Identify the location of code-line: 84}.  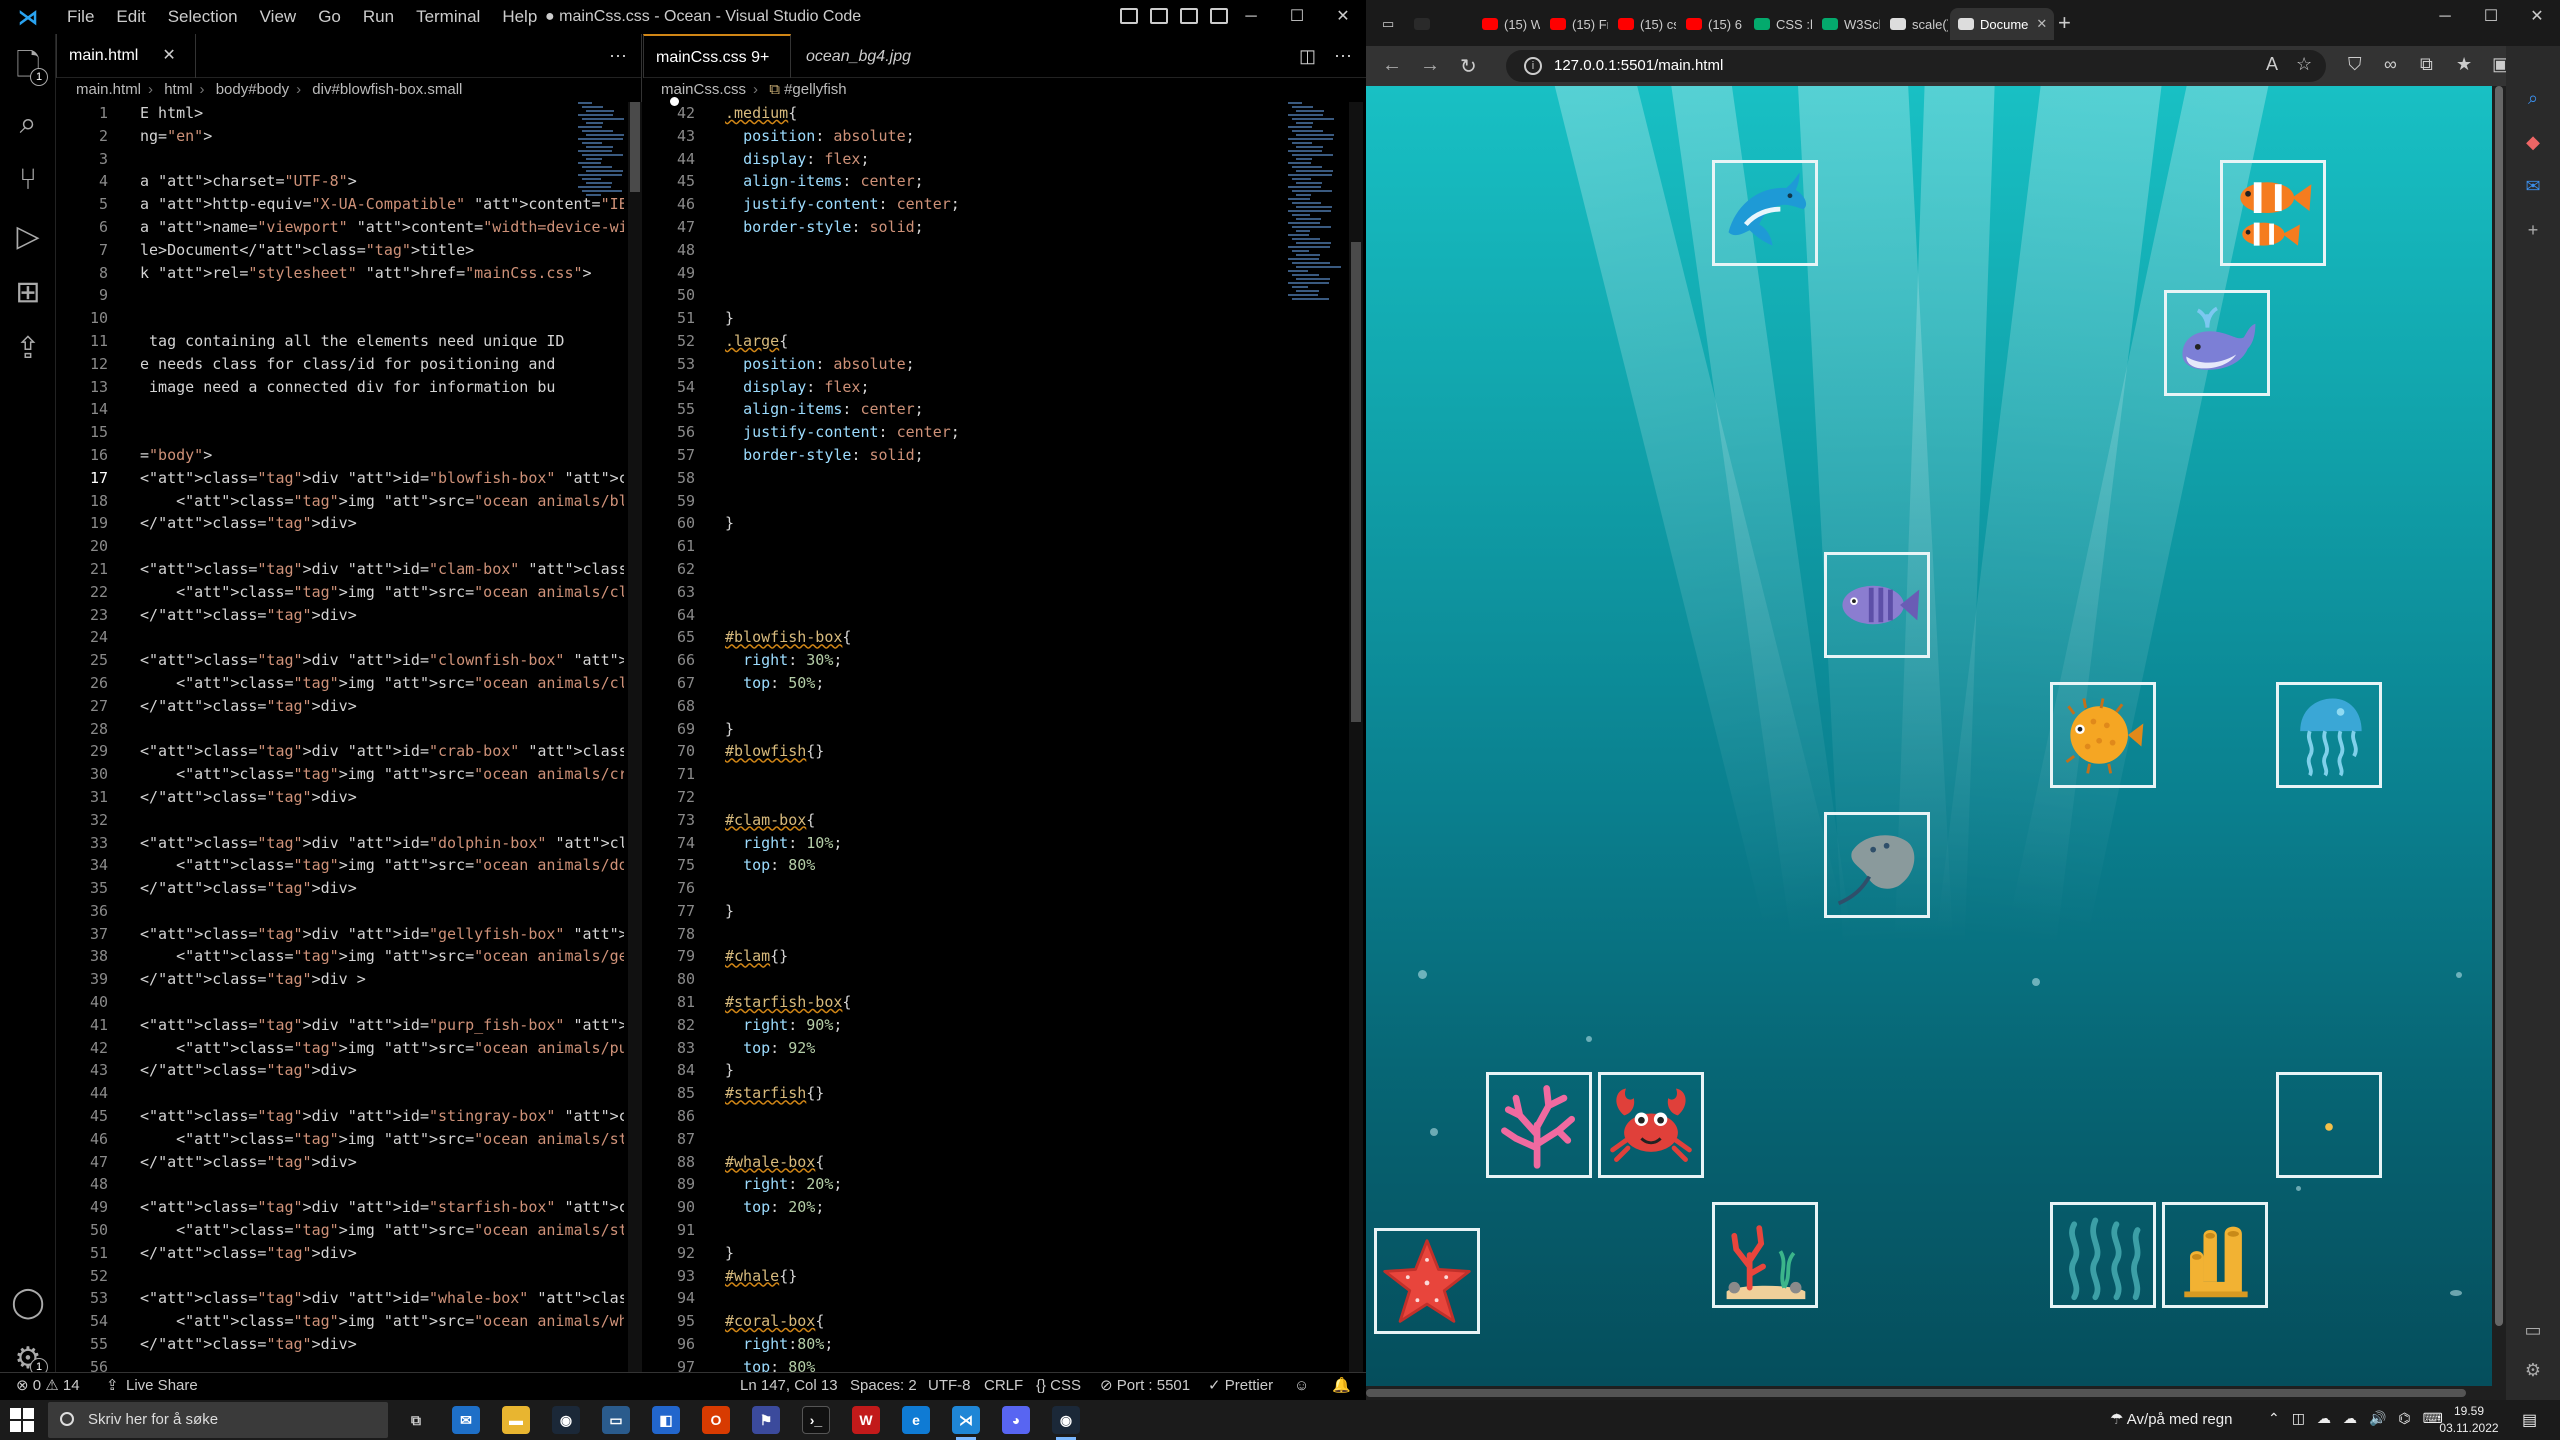
(1004, 1070).